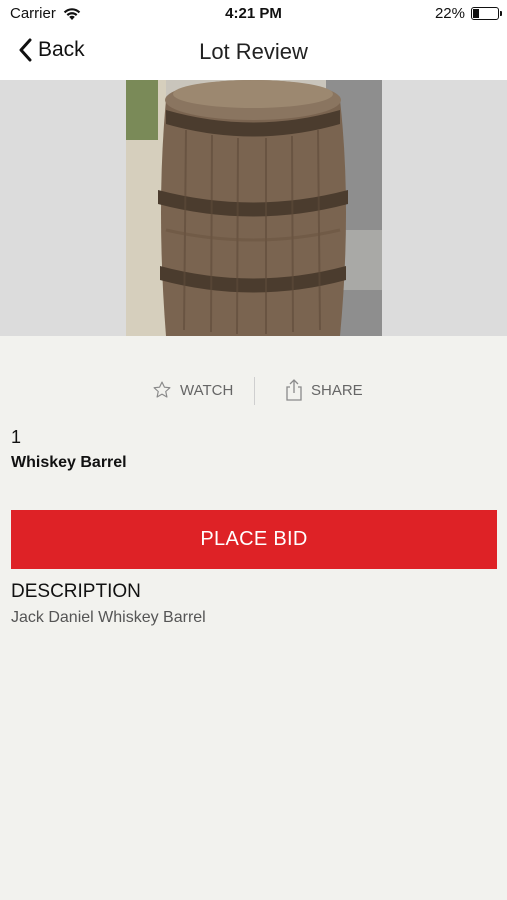 The image size is (507, 900). I want to click on status-time: 4:21 PM, so click(253, 13).